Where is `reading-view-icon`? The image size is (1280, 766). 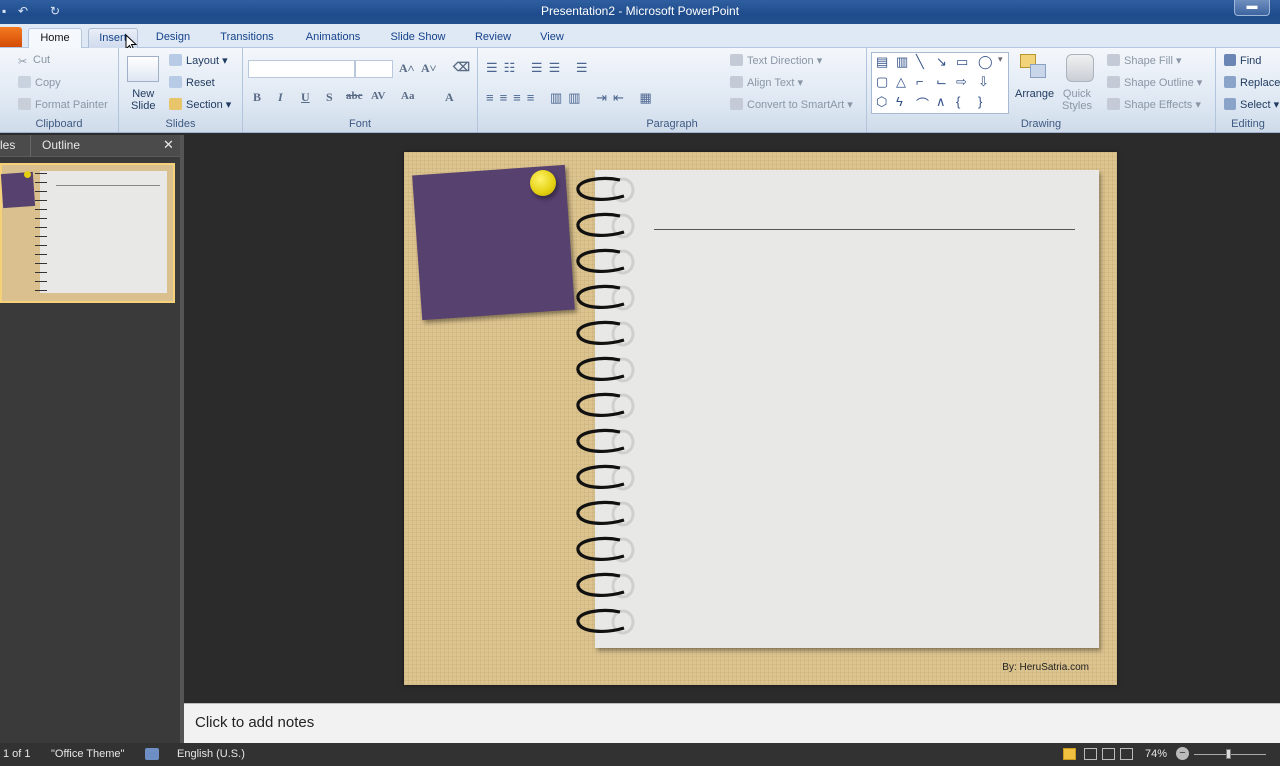 reading-view-icon is located at coordinates (1108, 754).